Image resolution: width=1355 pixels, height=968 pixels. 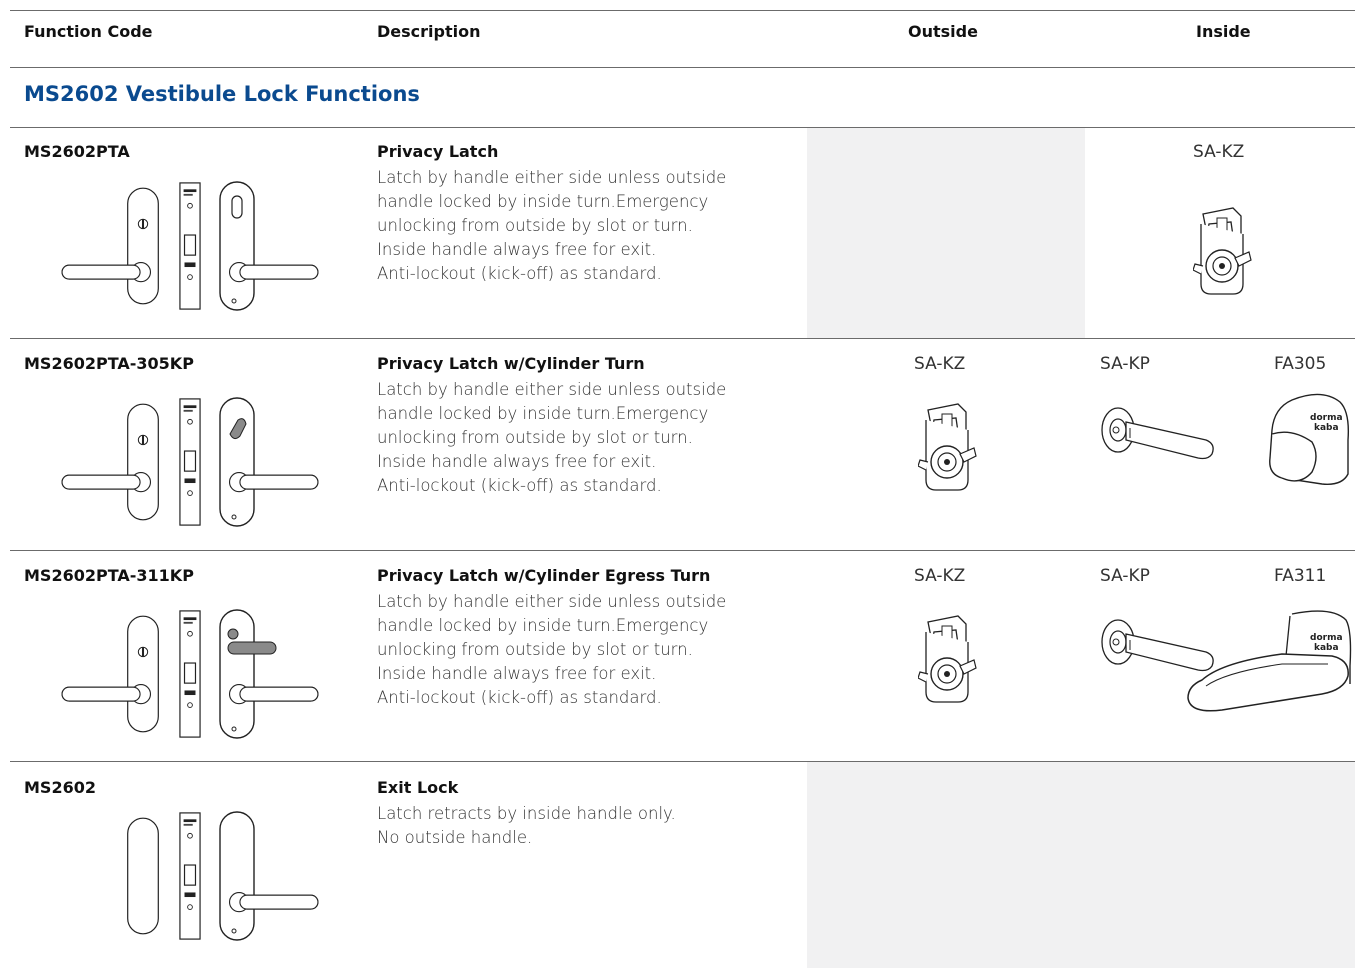 I want to click on inside-part-label: SA-KZ, so click(x=1219, y=152).